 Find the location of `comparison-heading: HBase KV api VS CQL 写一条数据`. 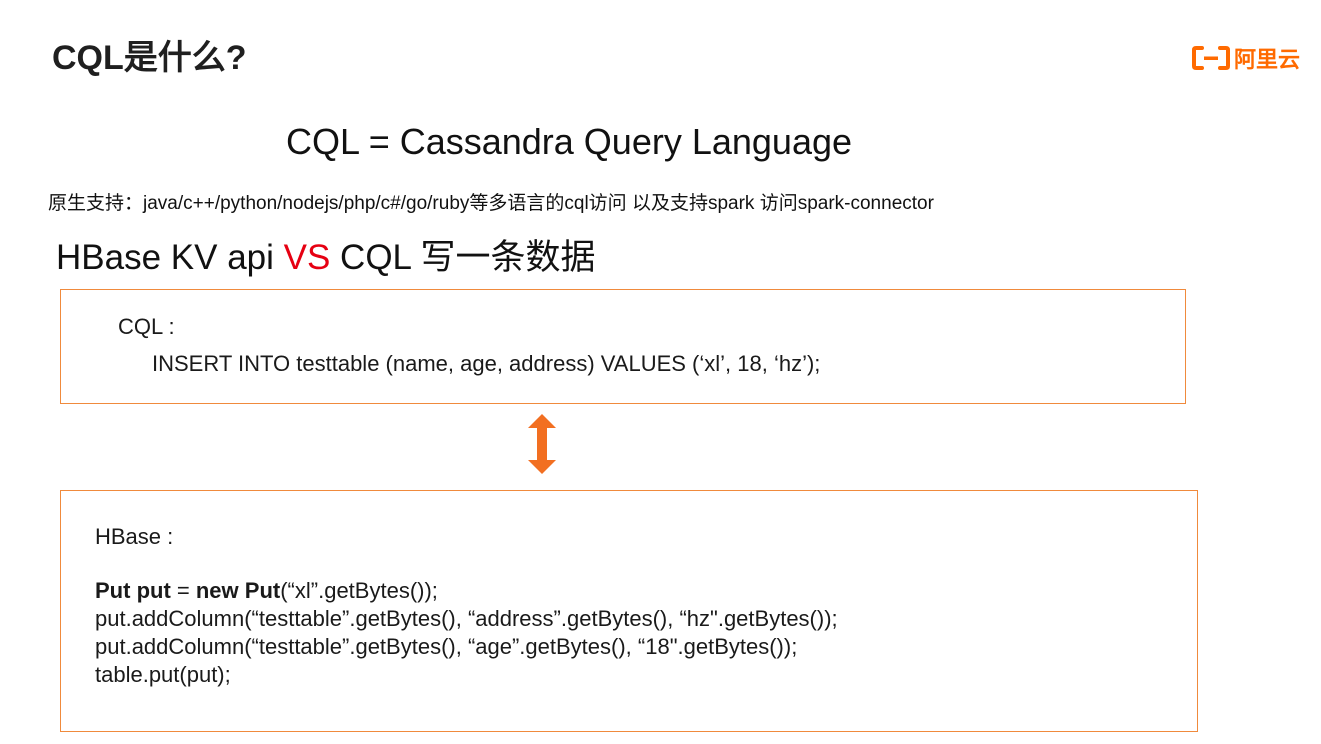

comparison-heading: HBase KV api VS CQL 写一条数据 is located at coordinates (325, 254).